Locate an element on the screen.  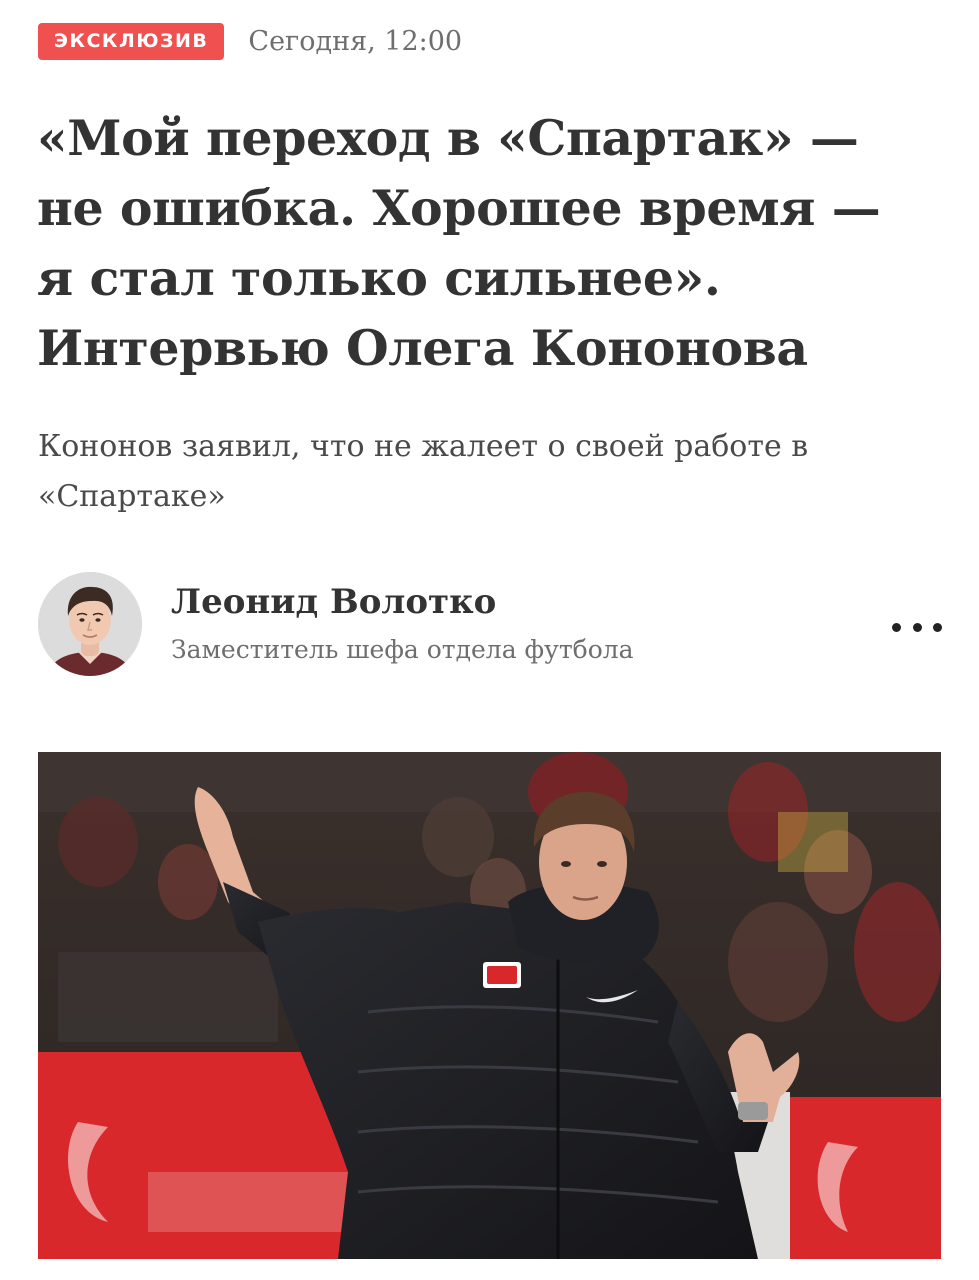
author-avatar-photo is located at coordinates (90, 624).